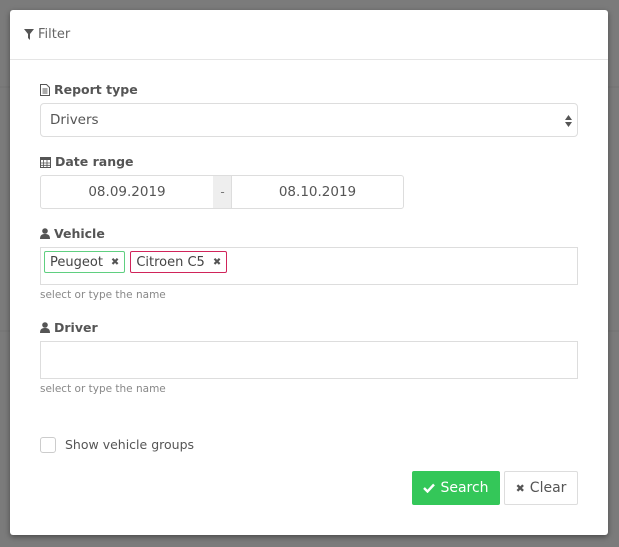 The image size is (619, 547). I want to click on vehicle-tag: Peugeot ✖, so click(85, 262).